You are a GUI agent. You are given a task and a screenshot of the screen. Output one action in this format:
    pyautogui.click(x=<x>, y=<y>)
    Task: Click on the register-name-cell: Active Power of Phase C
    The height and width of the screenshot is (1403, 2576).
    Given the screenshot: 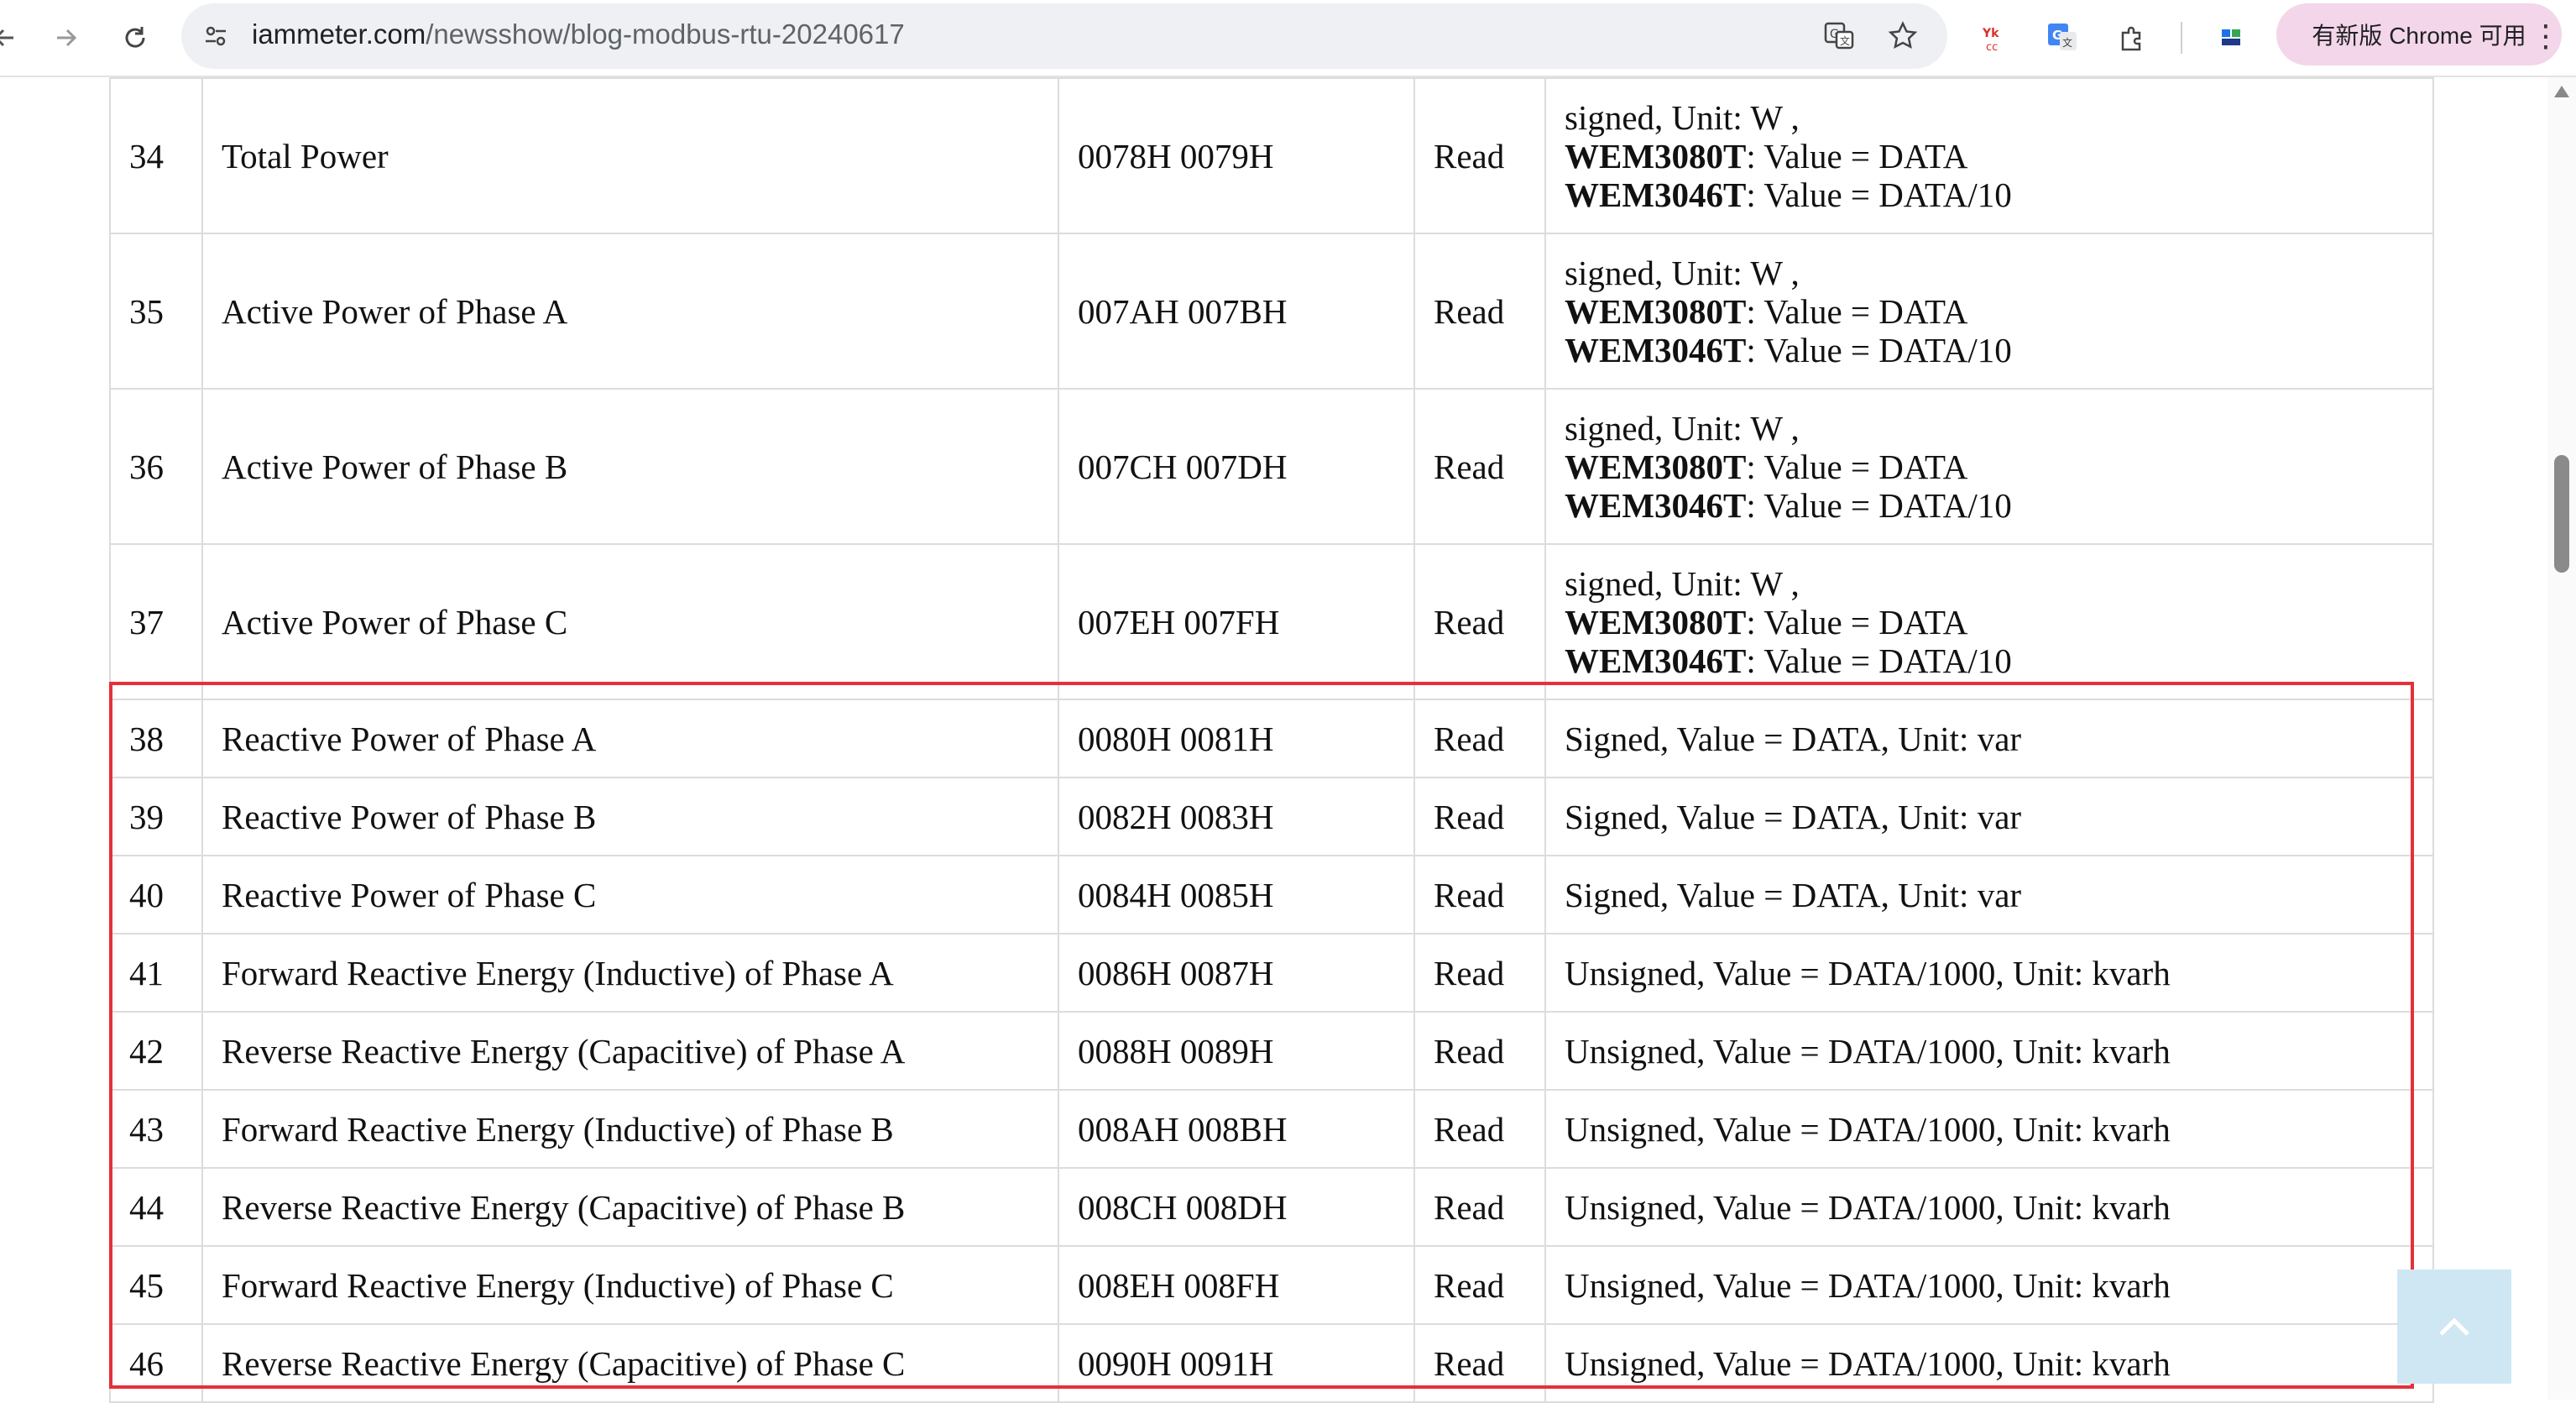 What is the action you would take?
    pyautogui.click(x=630, y=621)
    